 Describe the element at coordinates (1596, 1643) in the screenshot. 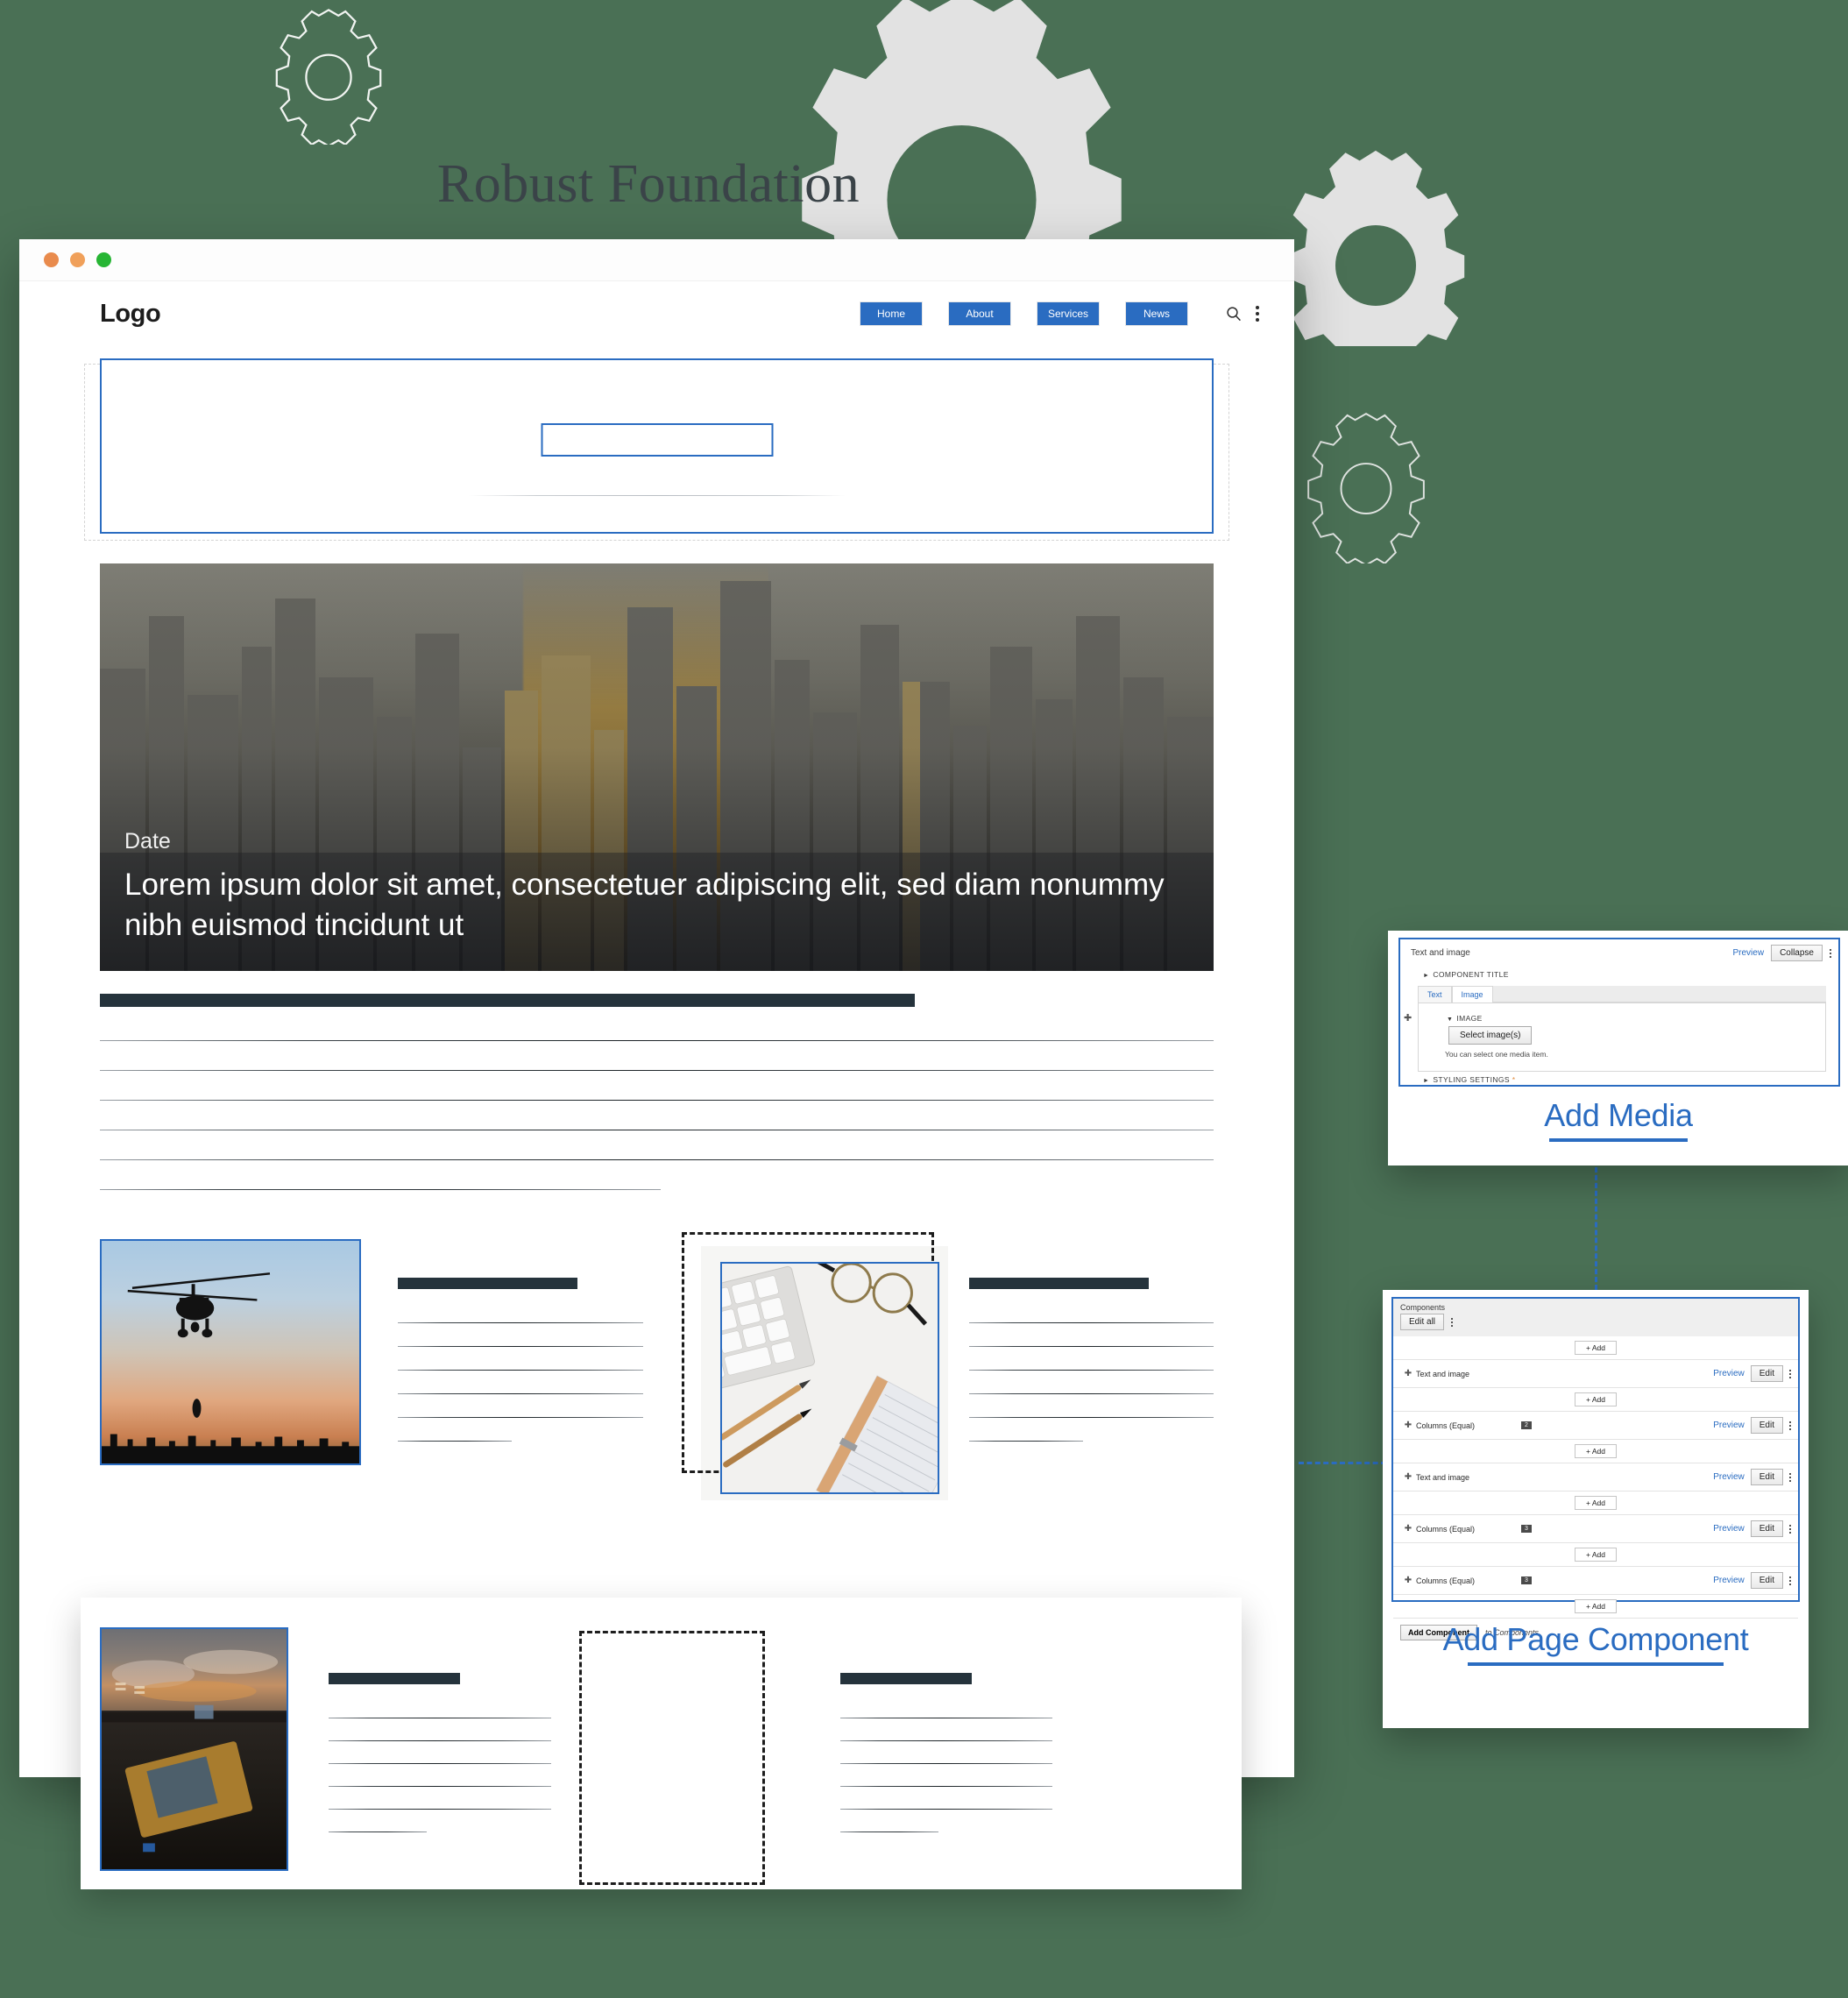

I see `add-page-component-cta: Add Page Component` at that location.